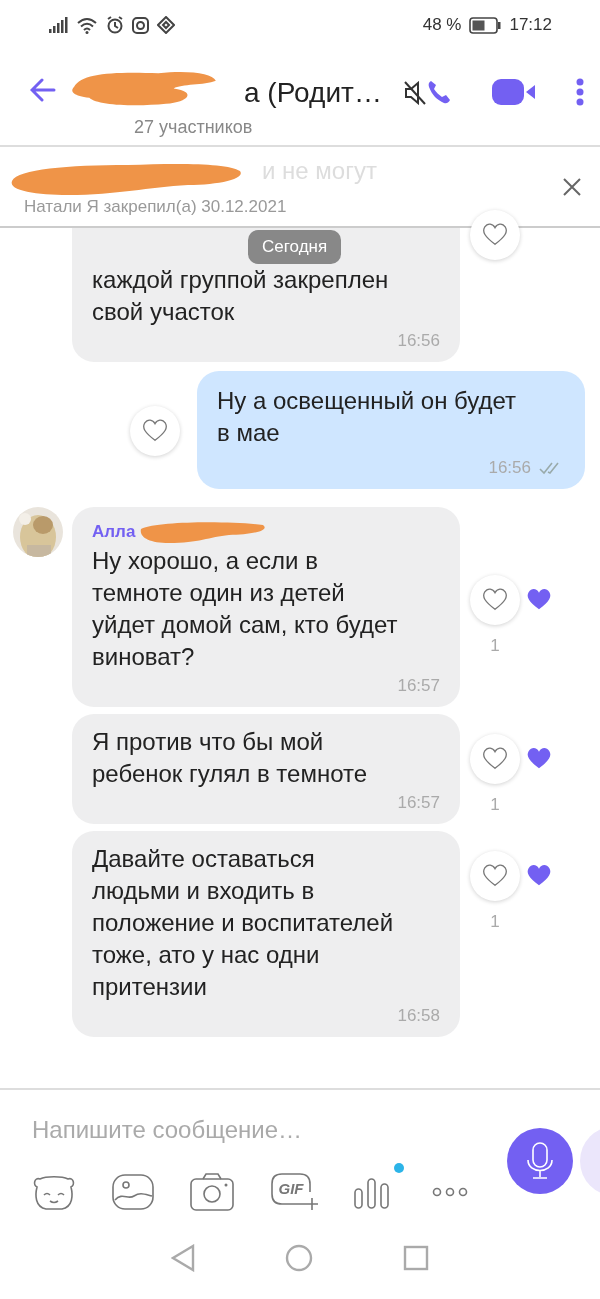 The image size is (600, 1299). I want to click on sticker-button, so click(54, 1192).